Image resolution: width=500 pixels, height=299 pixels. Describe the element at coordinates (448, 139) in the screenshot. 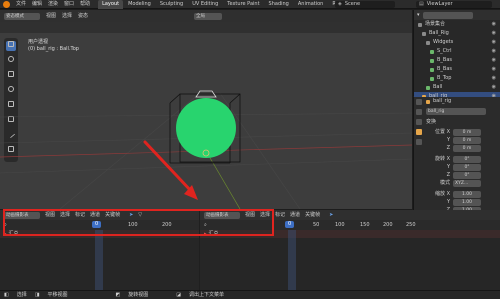

I see `location-y-label: Y` at that location.